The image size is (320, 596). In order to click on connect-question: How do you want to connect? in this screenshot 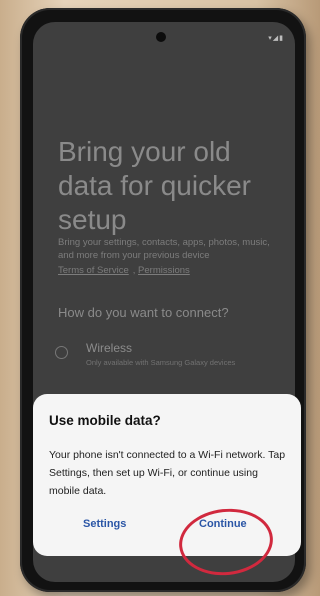, I will do `click(143, 312)`.